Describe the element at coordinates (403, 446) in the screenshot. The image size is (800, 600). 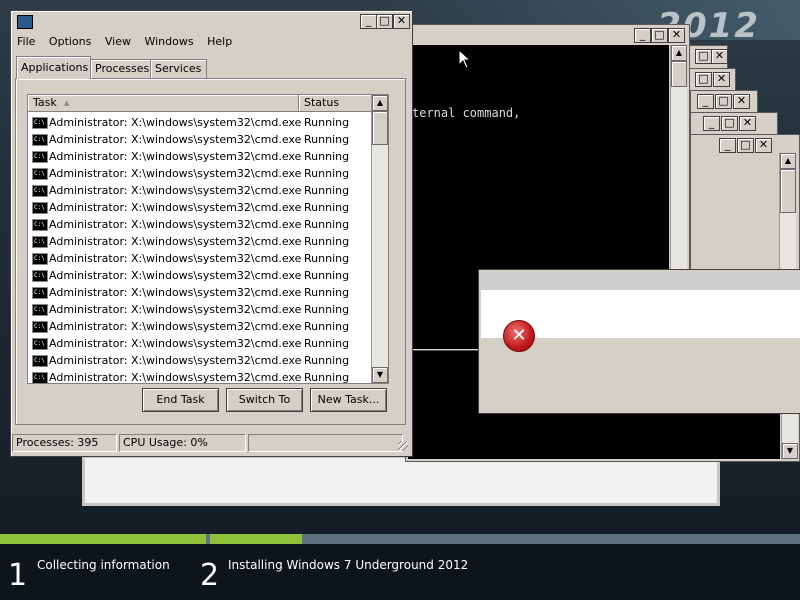
I see `resize-grip-icon` at that location.